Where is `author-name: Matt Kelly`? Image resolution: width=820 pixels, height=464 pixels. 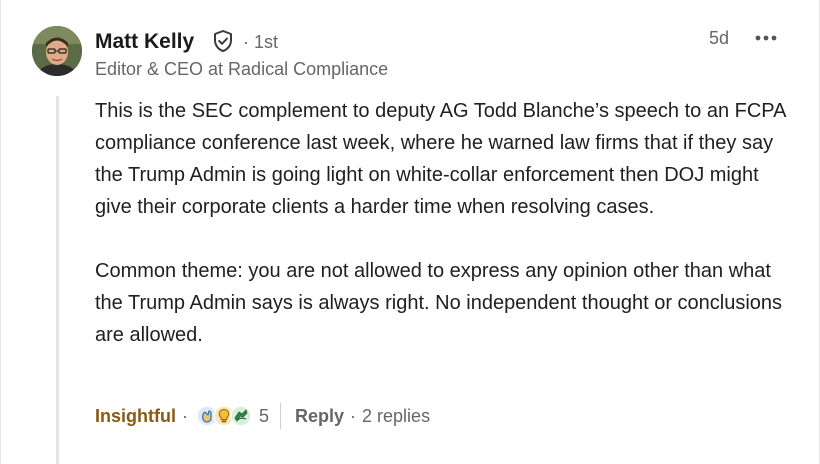
author-name: Matt Kelly is located at coordinates (144, 42).